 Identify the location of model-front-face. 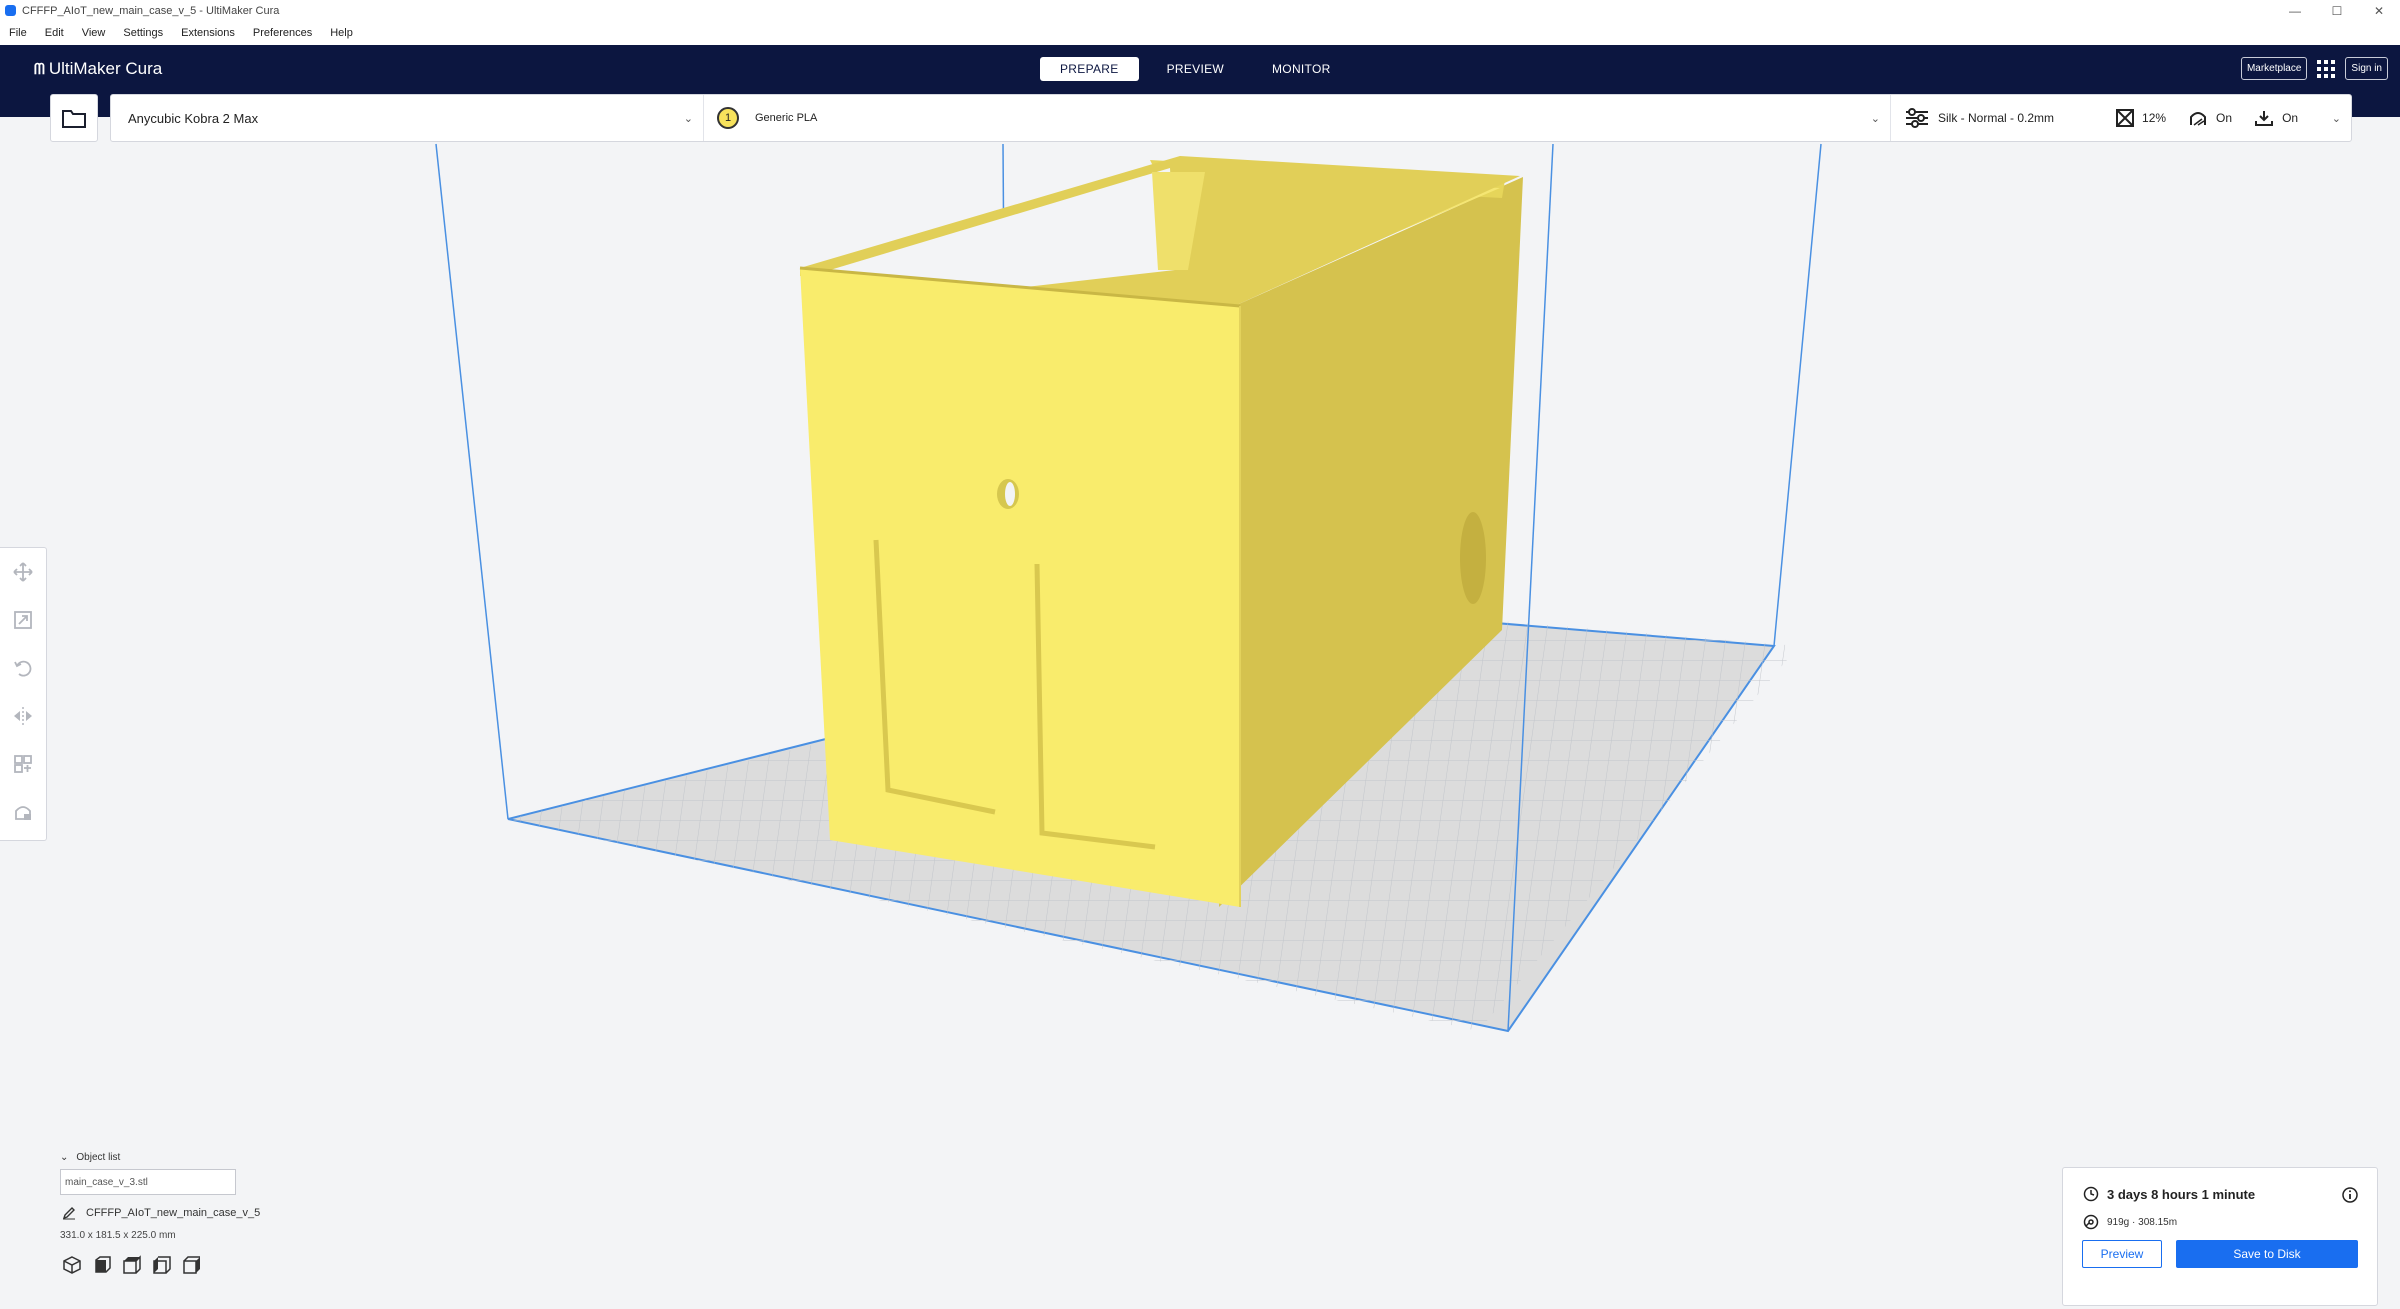
(1020, 587).